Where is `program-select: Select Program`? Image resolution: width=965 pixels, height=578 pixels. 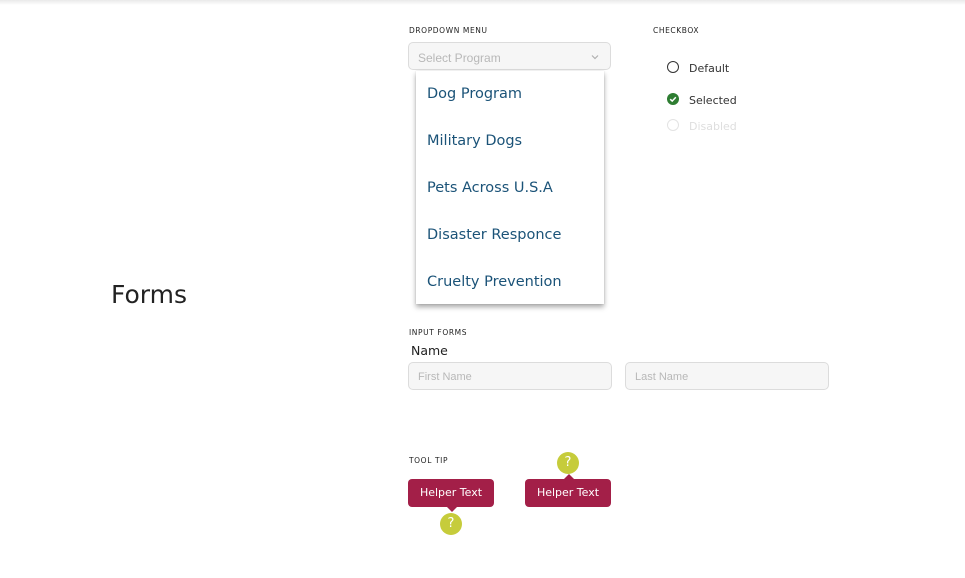 program-select: Select Program is located at coordinates (509, 56).